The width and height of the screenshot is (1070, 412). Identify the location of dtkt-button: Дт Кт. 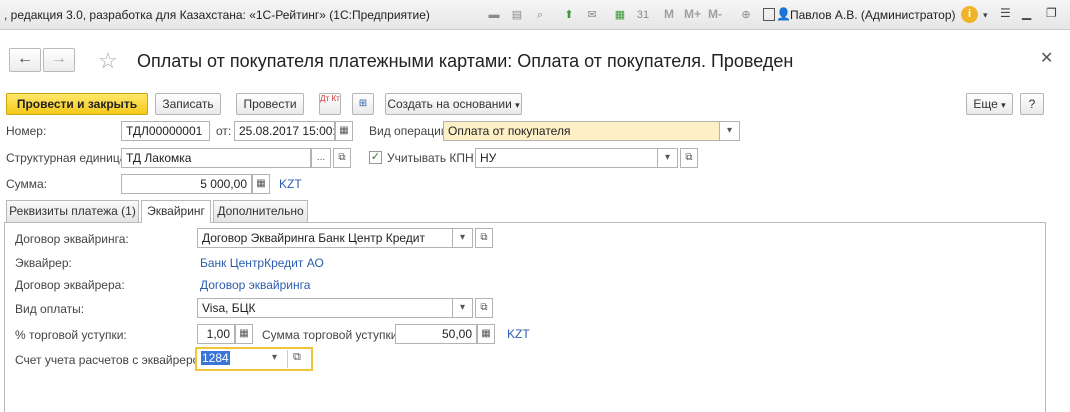
(330, 104).